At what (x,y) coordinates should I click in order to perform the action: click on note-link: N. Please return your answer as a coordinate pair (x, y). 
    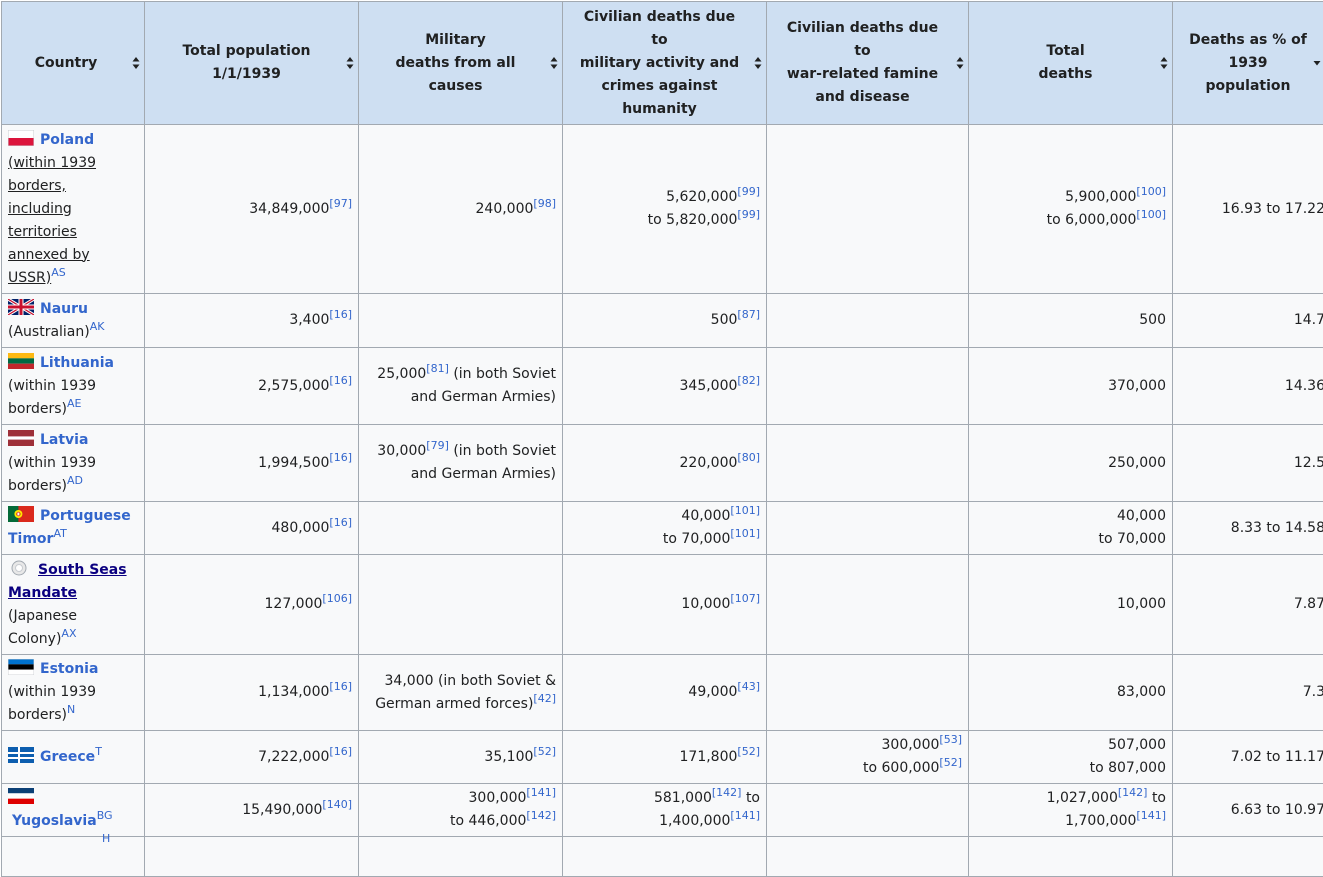
    Looking at the image, I should click on (71, 709).